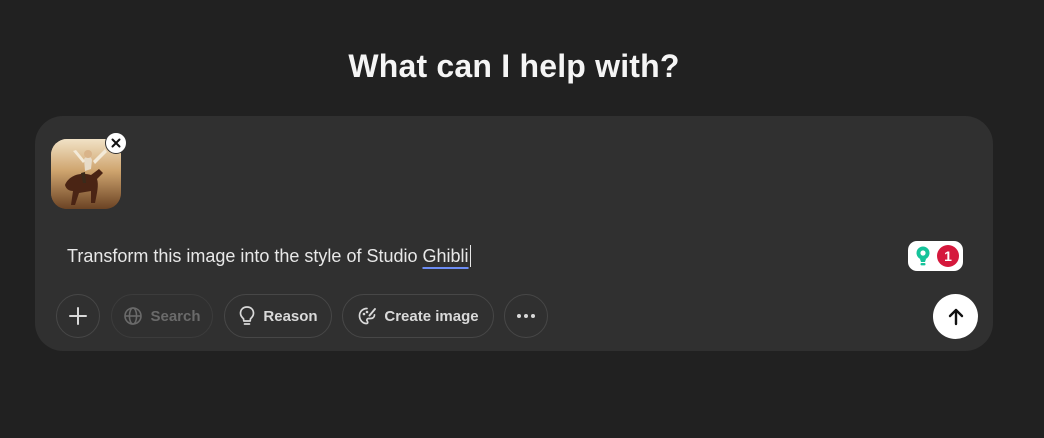  Describe the element at coordinates (446, 256) in the screenshot. I see `flagged-word: Ghibli` at that location.